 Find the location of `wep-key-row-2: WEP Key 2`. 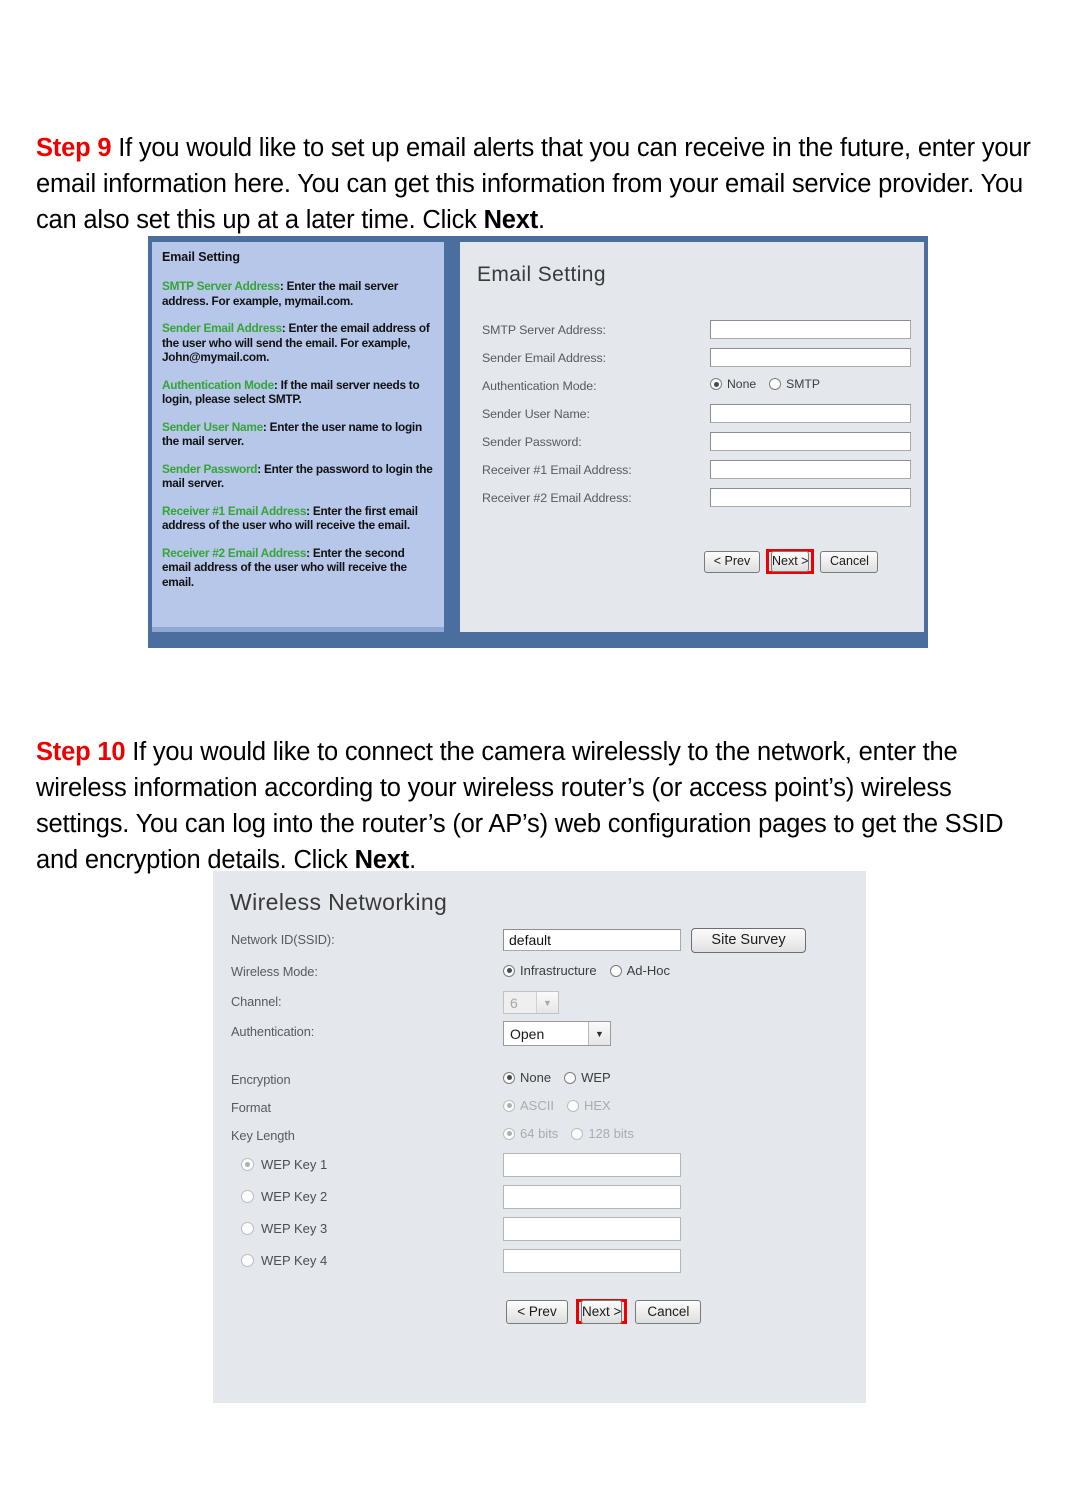

wep-key-row-2: WEP Key 2 is located at coordinates (551, 1198).